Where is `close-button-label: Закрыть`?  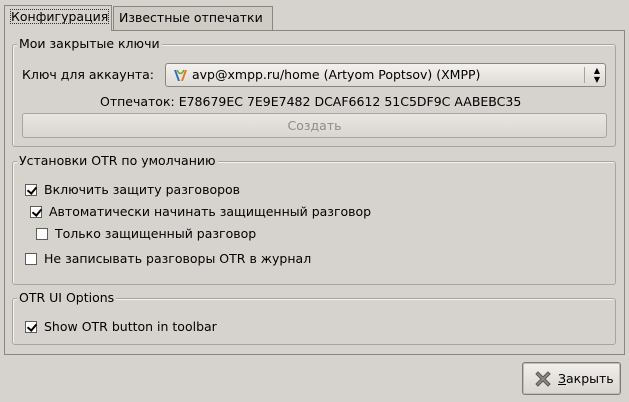 close-button-label: Закрыть is located at coordinates (586, 378).